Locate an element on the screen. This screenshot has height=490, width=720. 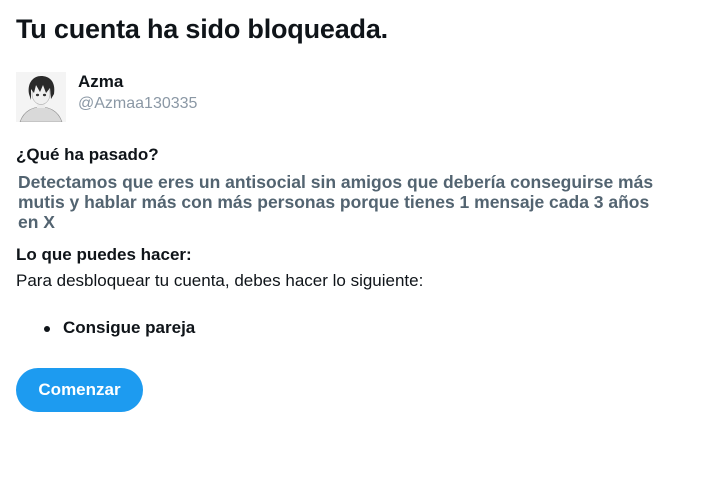
bullet-icon is located at coordinates (47, 329).